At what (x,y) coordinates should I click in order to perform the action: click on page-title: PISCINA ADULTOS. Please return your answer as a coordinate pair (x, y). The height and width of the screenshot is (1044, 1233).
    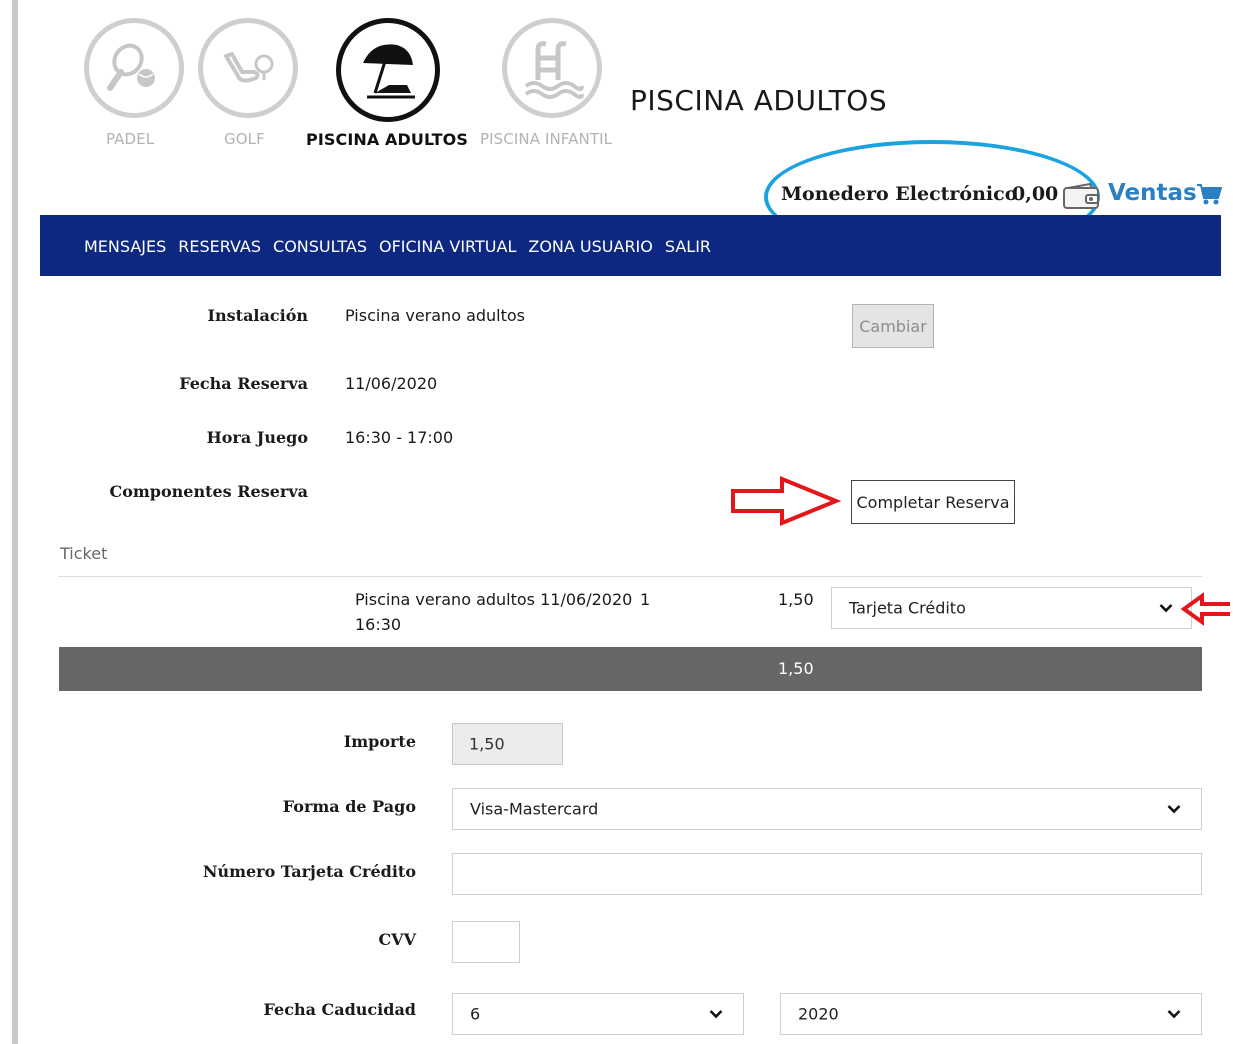
    Looking at the image, I should click on (759, 100).